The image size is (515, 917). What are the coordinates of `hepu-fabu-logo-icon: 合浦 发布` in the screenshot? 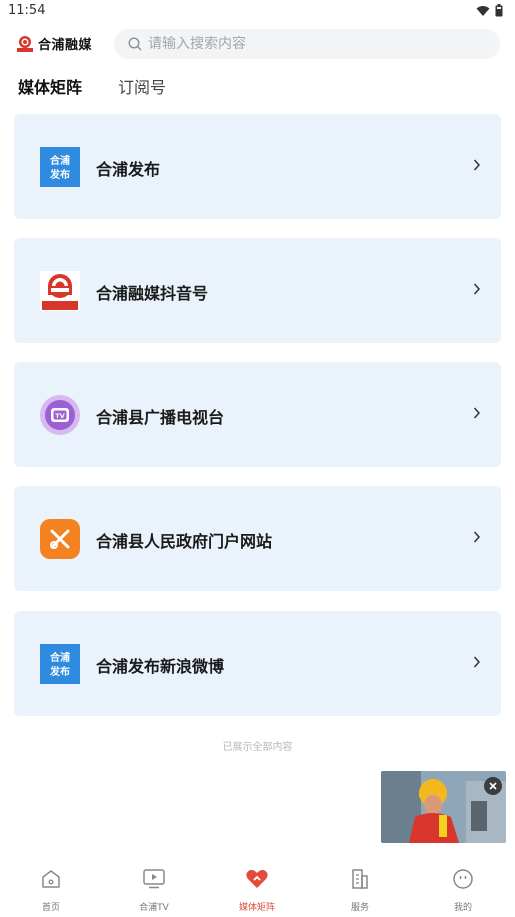 It's located at (60, 167).